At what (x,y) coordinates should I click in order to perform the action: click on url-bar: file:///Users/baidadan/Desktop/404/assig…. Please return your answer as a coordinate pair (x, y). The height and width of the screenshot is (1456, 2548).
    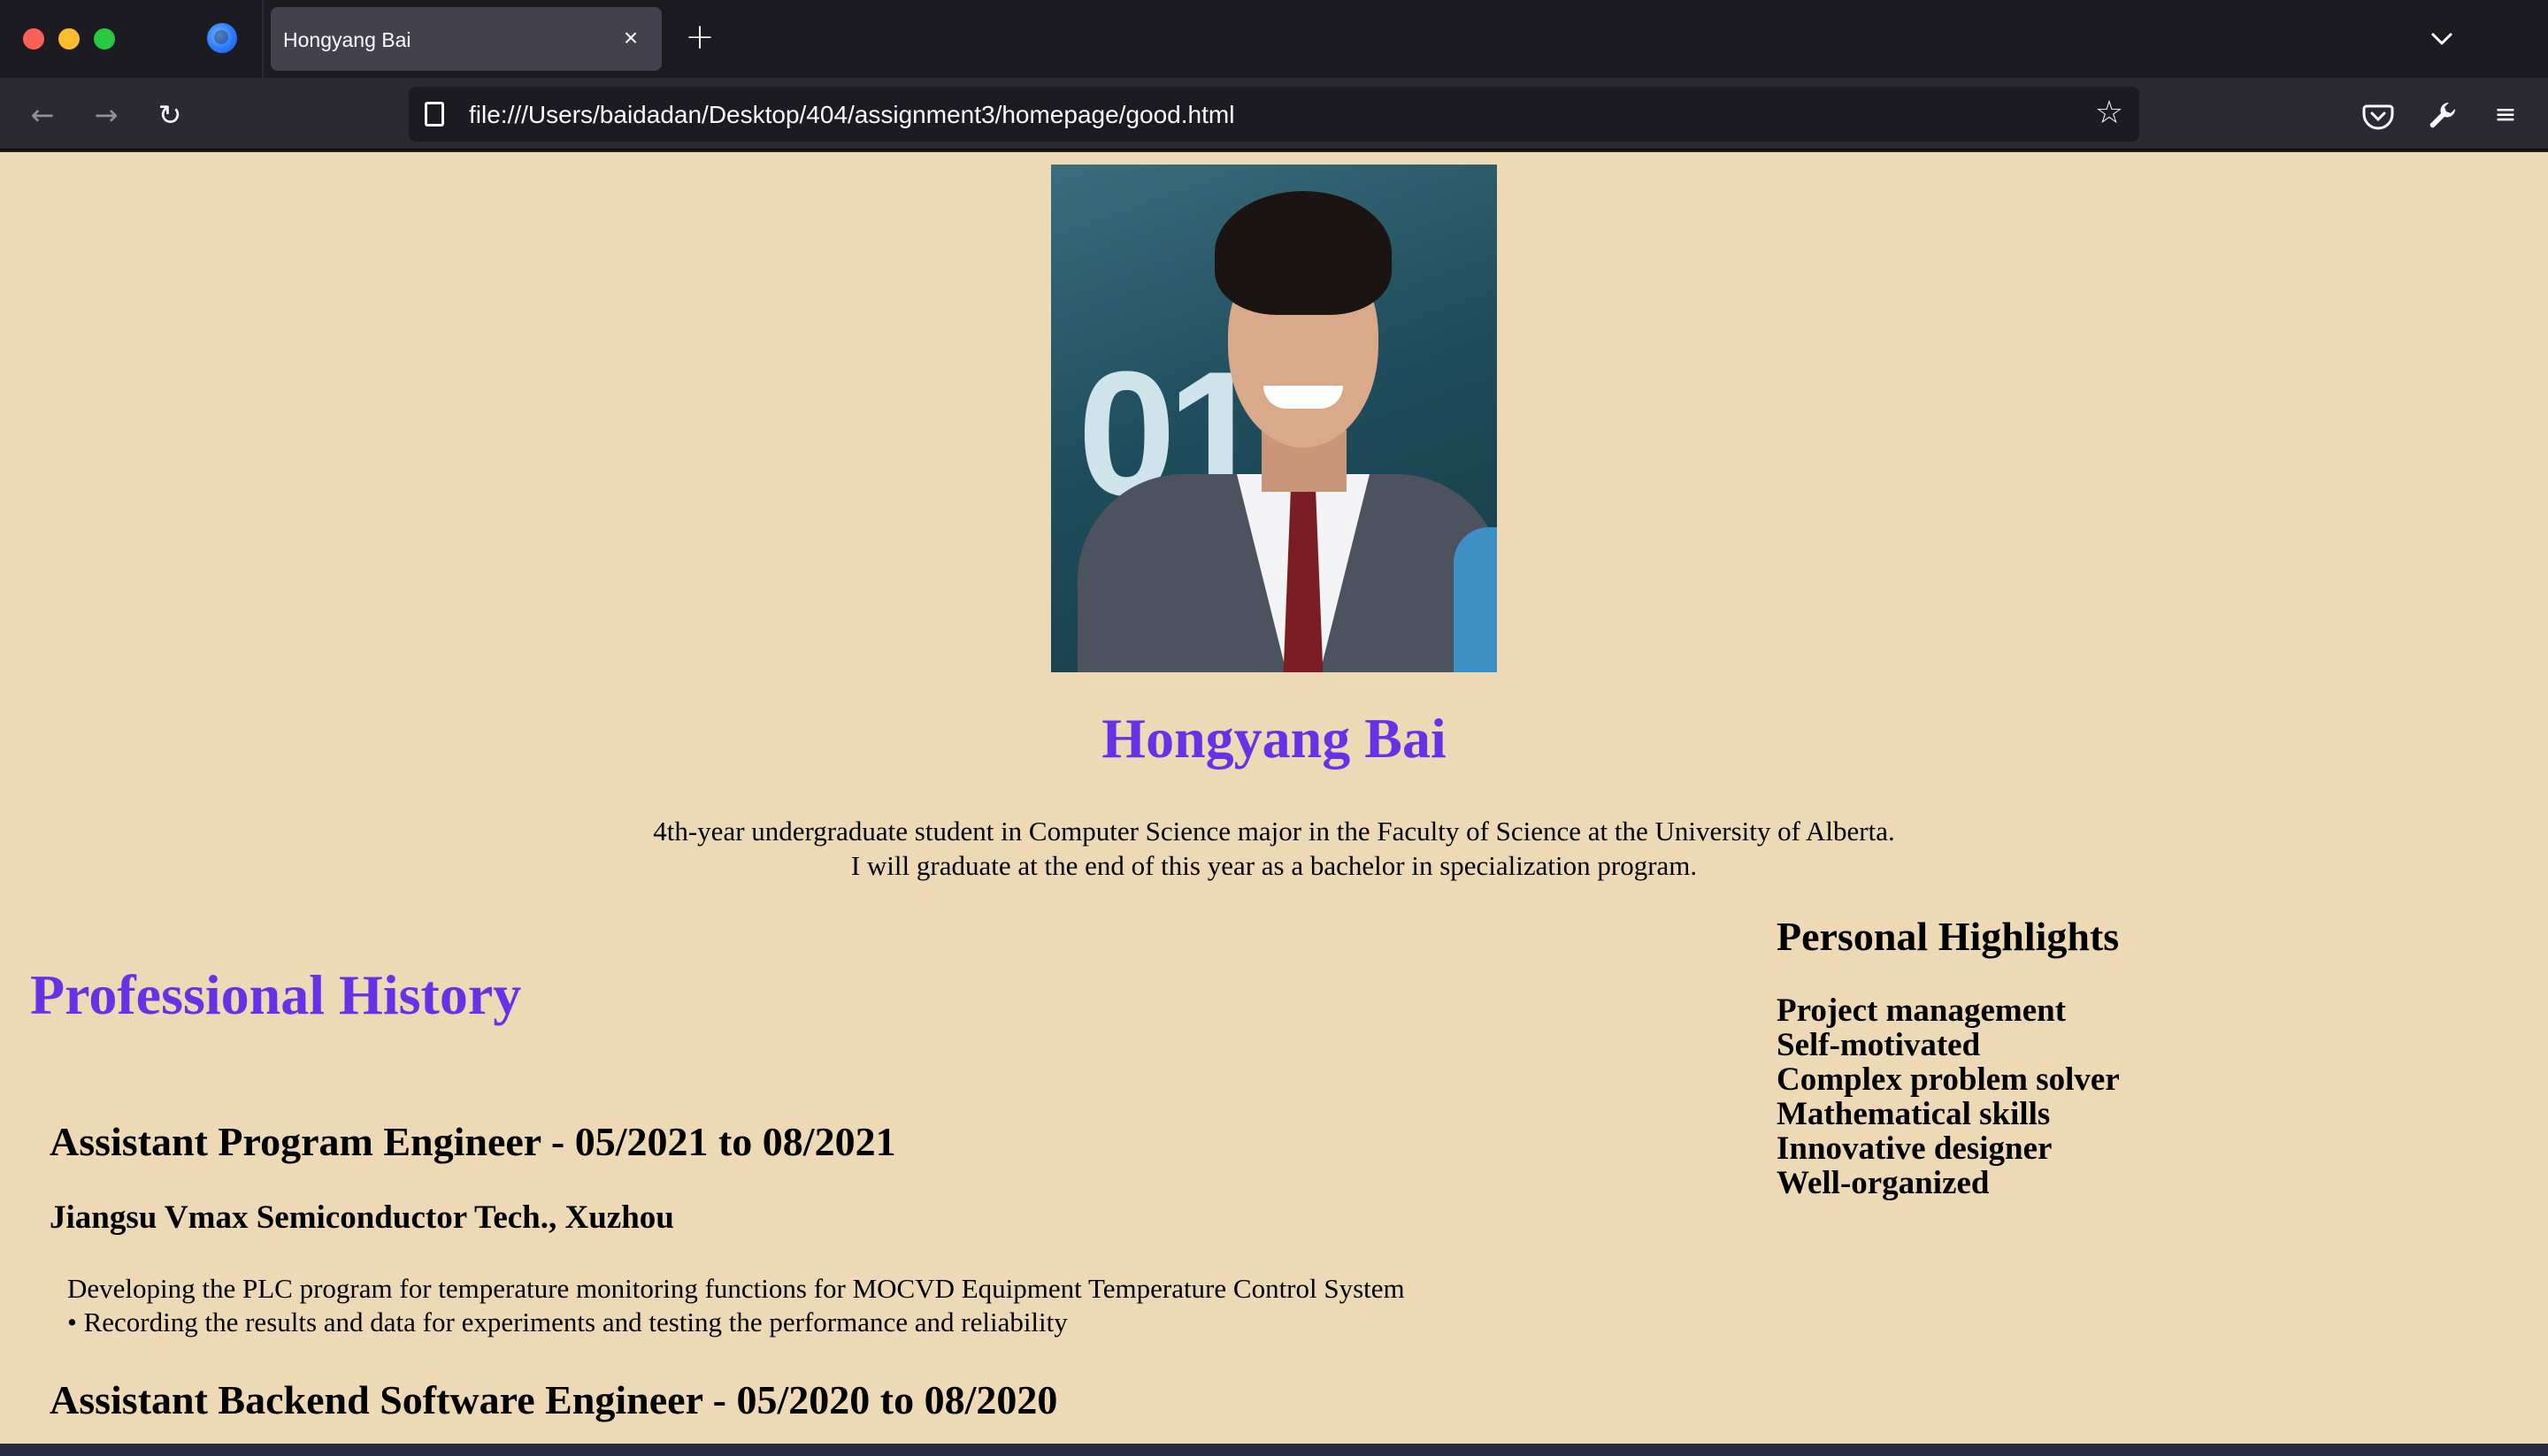
    Looking at the image, I should click on (1274, 114).